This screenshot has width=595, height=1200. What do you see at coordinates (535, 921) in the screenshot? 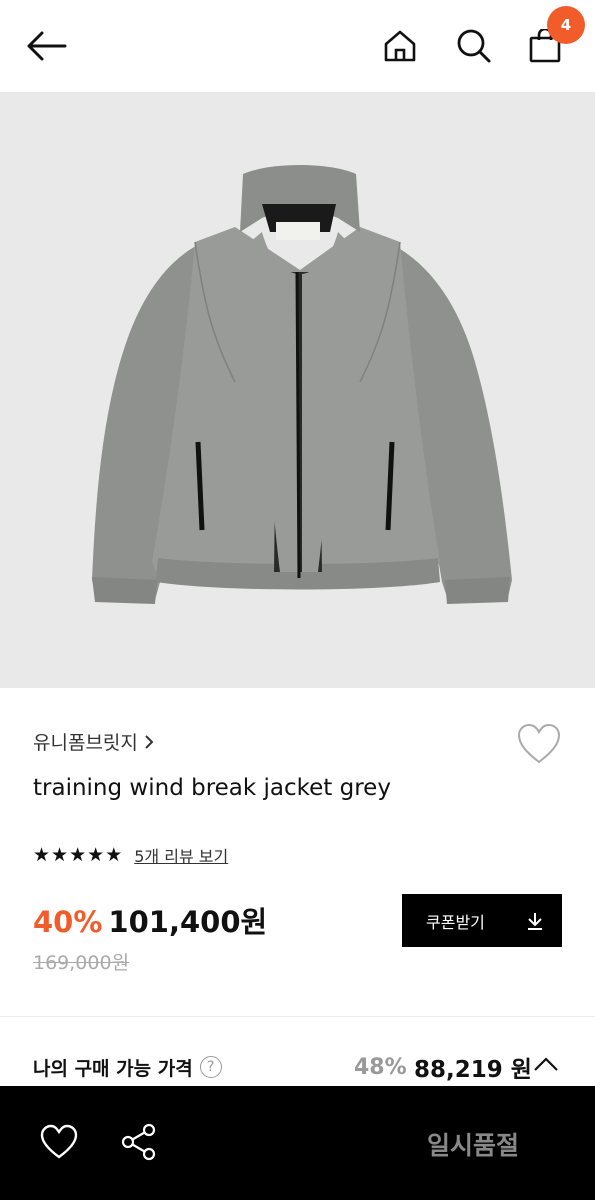
I see `download-icon` at bounding box center [535, 921].